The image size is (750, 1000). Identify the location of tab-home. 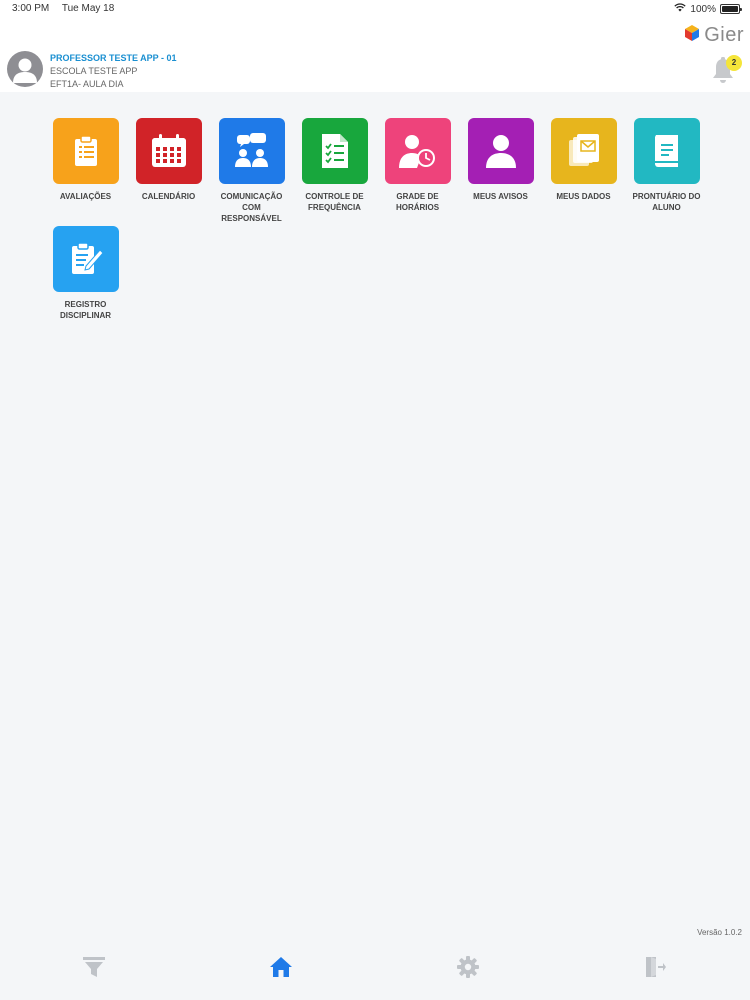
(281, 967).